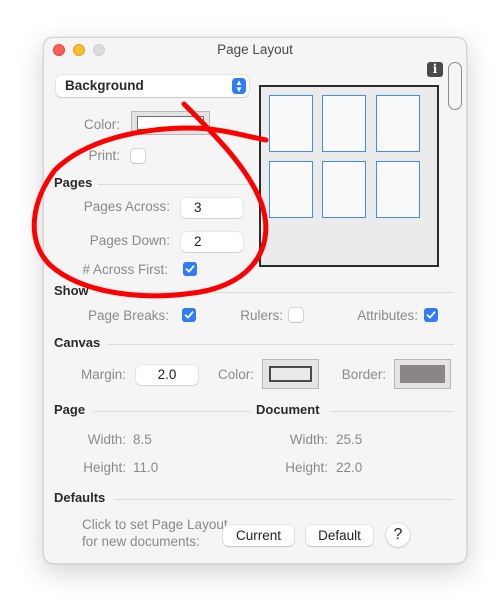  I want to click on canvas-border-color-well, so click(422, 374).